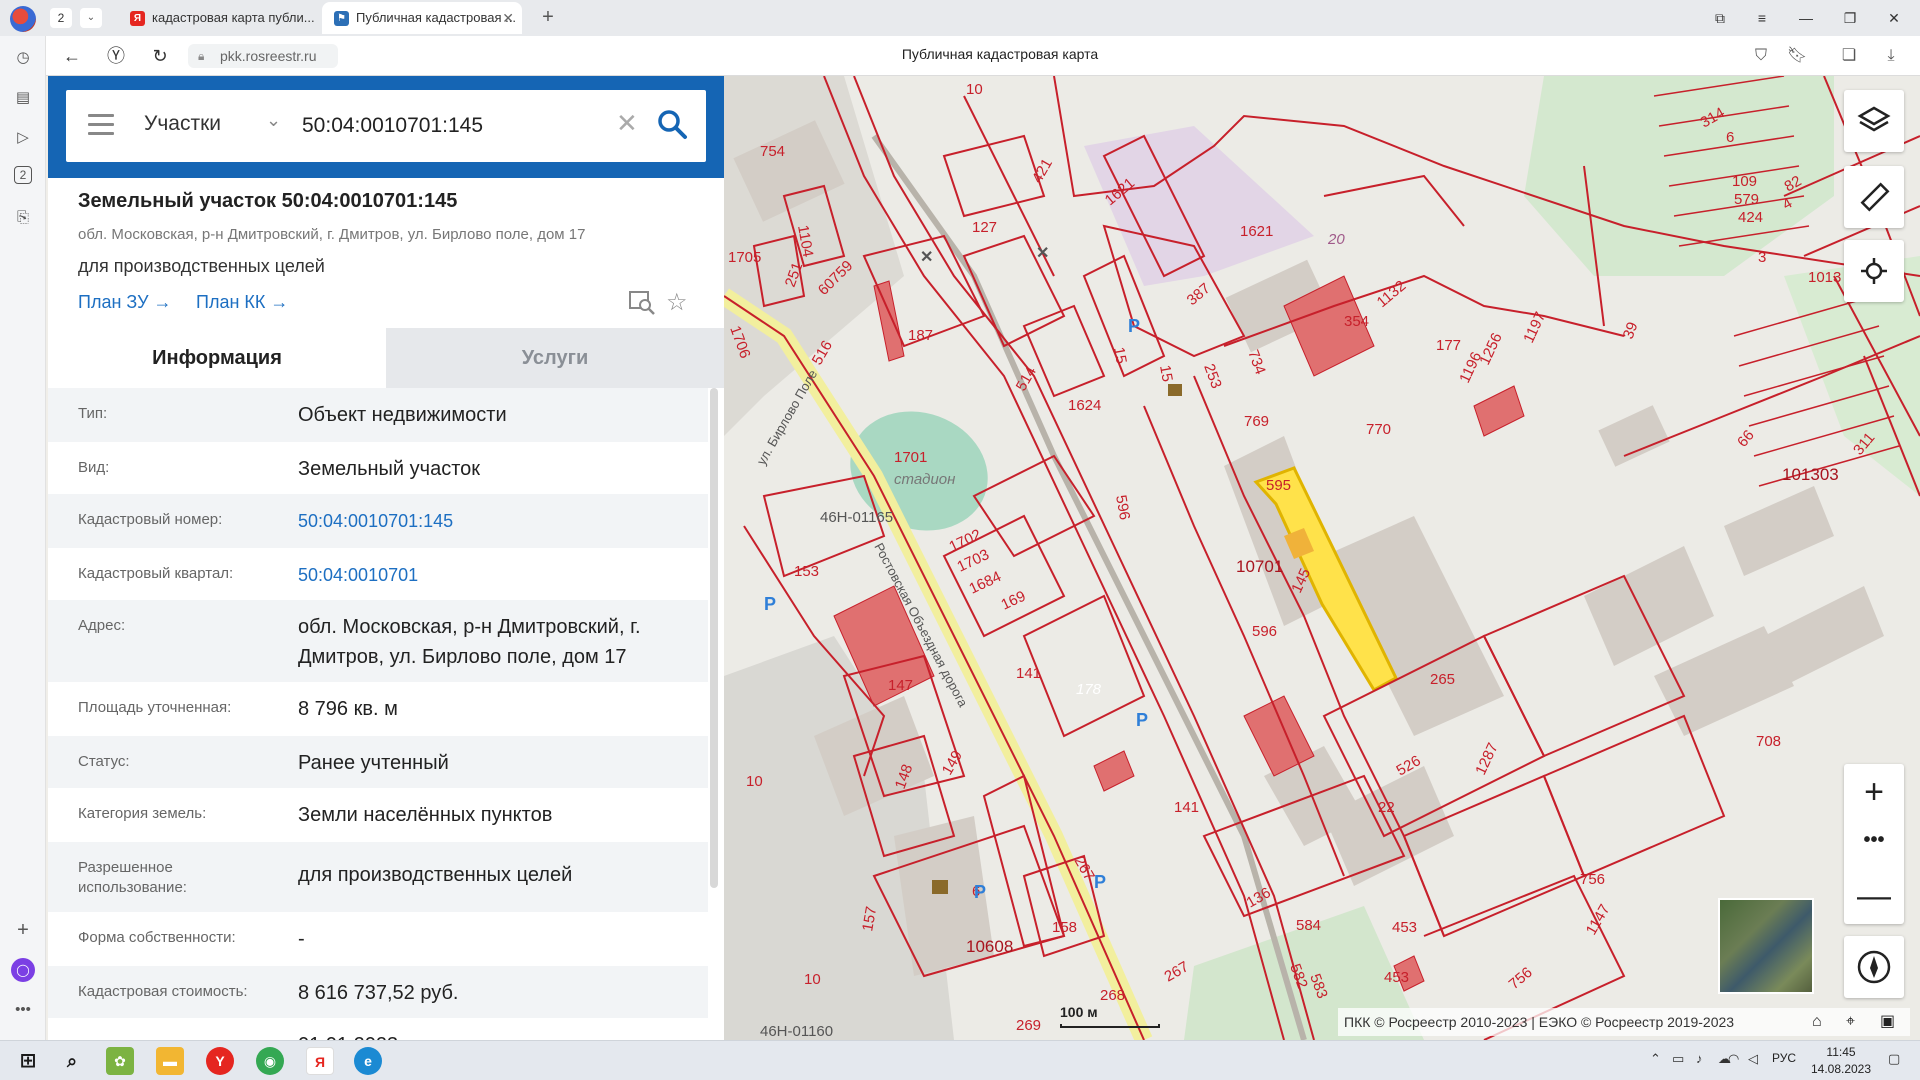  Describe the element at coordinates (1278, 485) in the screenshot. I see `svg-text: 595` at that location.